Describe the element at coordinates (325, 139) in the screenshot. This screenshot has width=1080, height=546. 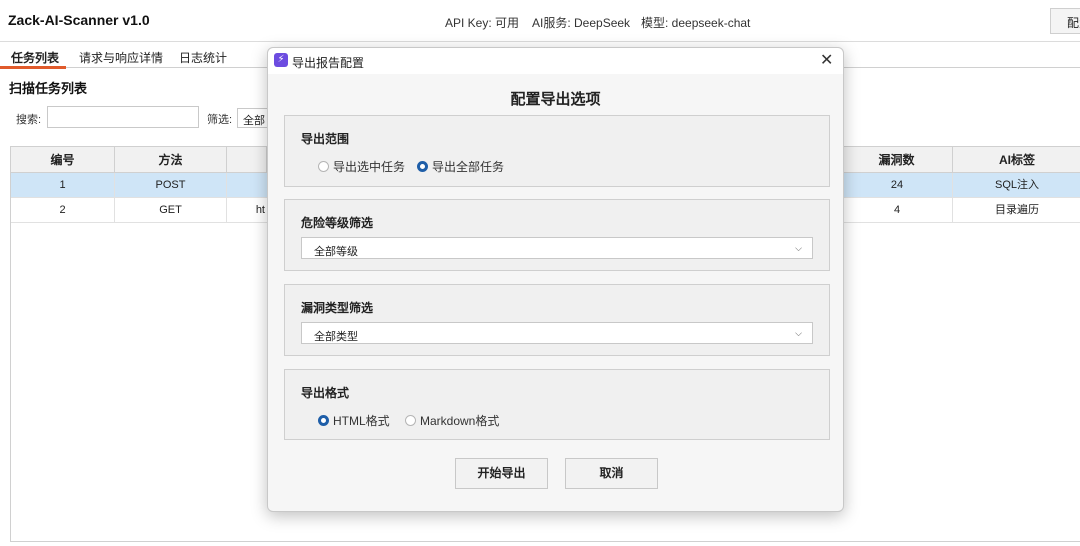
I see `export-scope-title: 导出范围` at that location.